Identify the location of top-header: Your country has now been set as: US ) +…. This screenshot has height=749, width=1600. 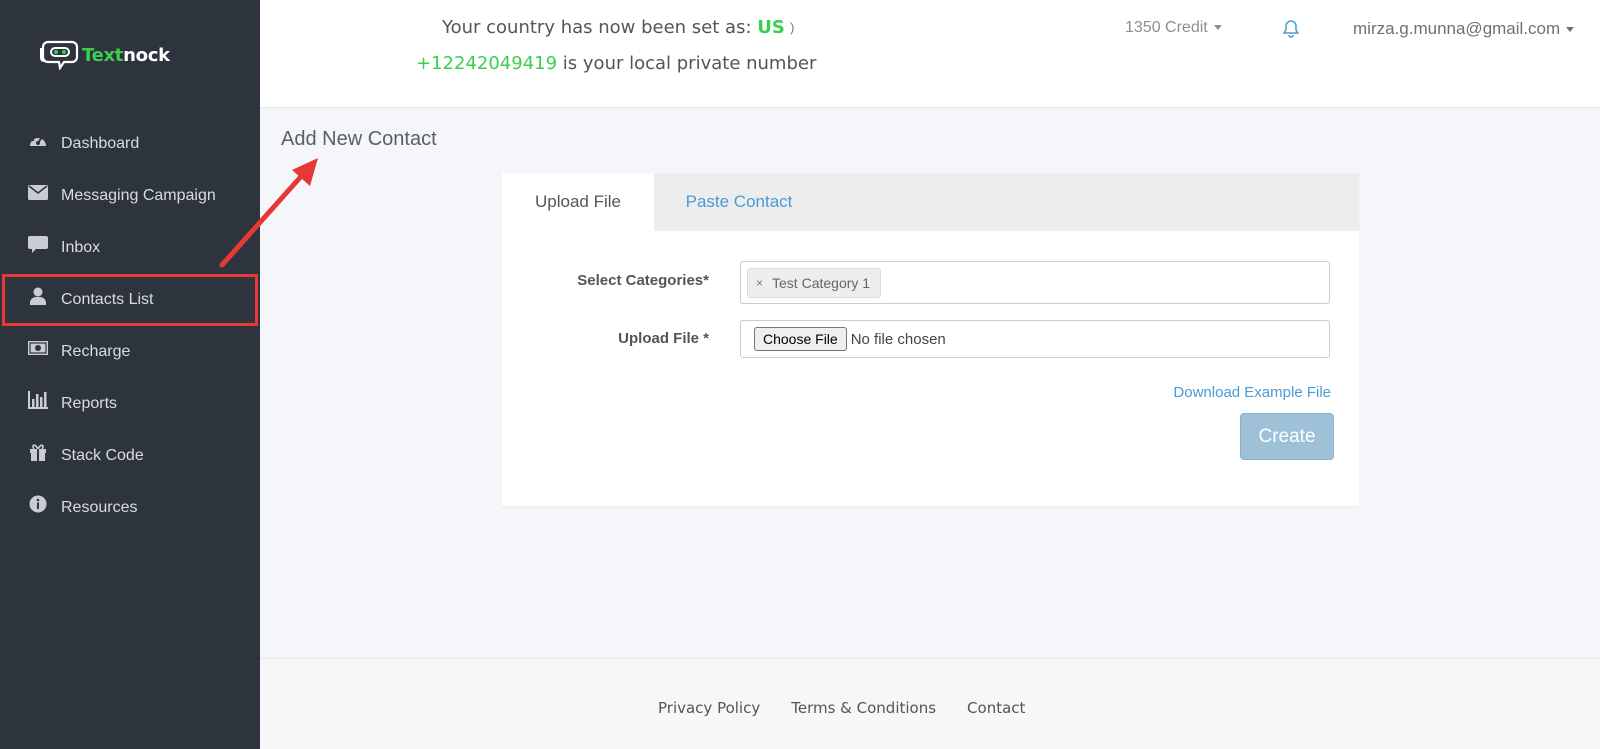
(930, 54).